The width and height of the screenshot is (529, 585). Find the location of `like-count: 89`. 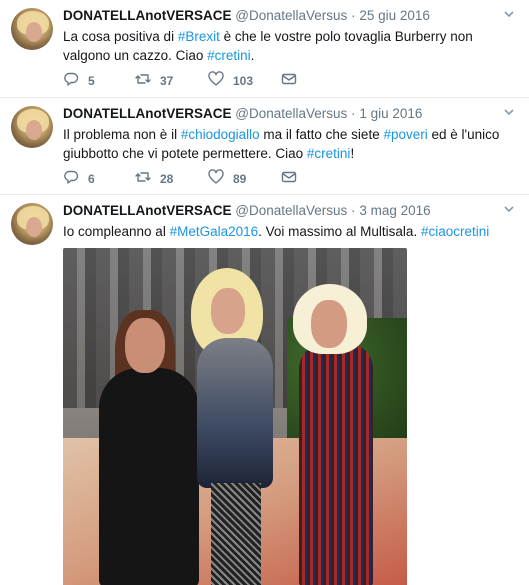

like-count: 89 is located at coordinates (240, 179).